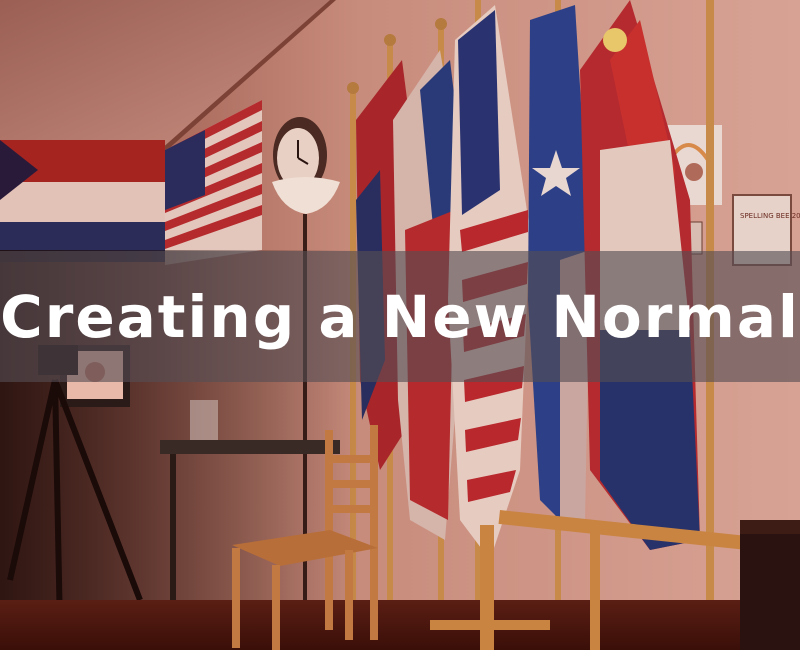 Image resolution: width=800 pixels, height=650 pixels. I want to click on dark-cabinet, so click(770, 585).